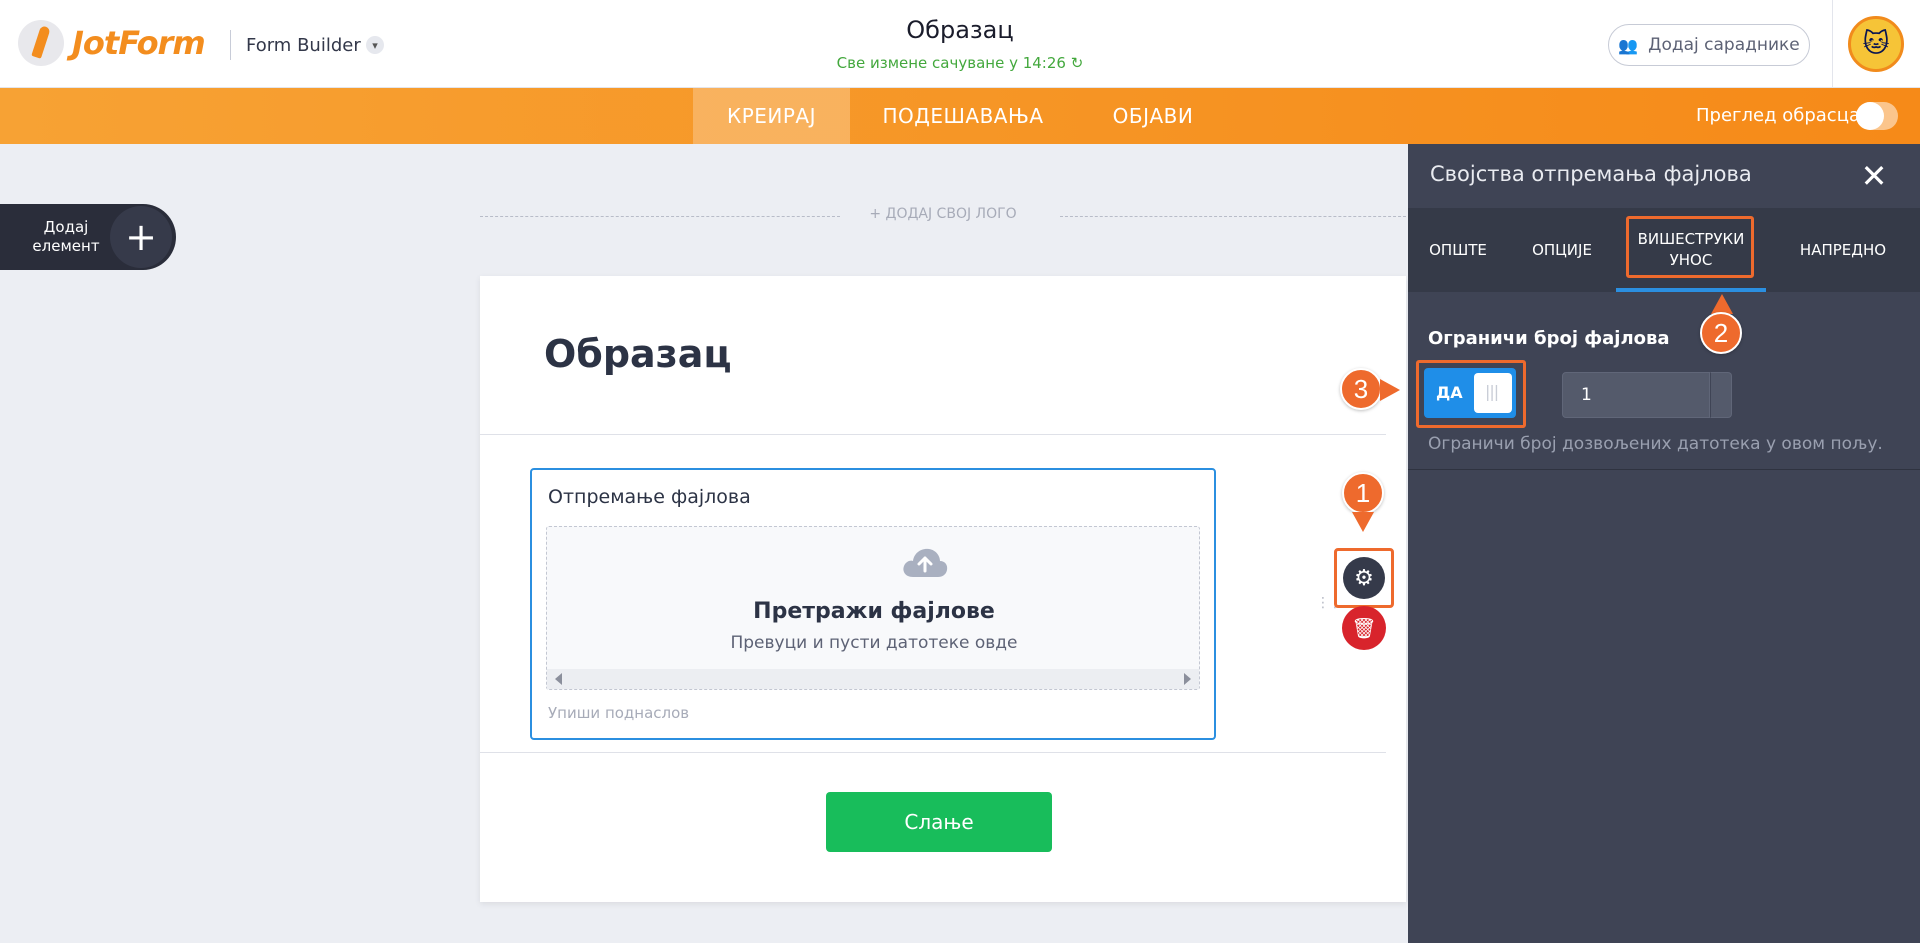  Describe the element at coordinates (933, 434) in the screenshot. I see `heading-divider` at that location.